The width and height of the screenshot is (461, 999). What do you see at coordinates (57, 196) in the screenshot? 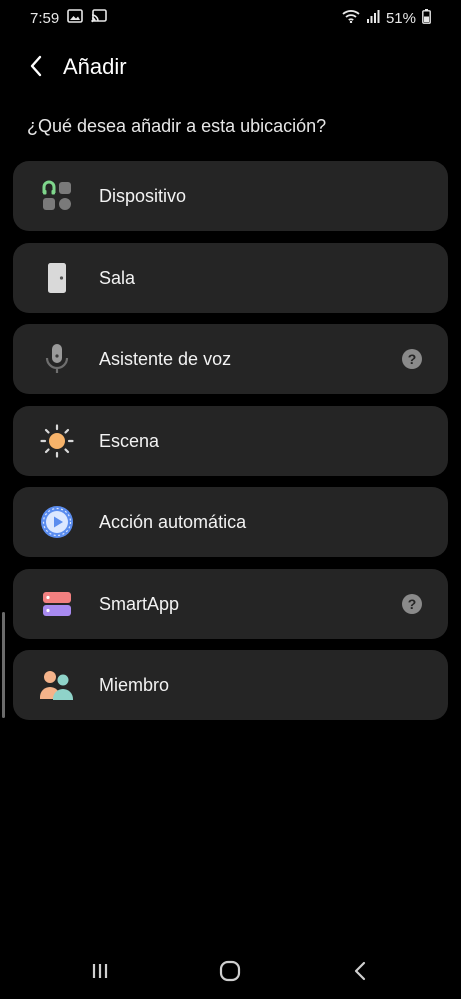
I see `device-icon` at bounding box center [57, 196].